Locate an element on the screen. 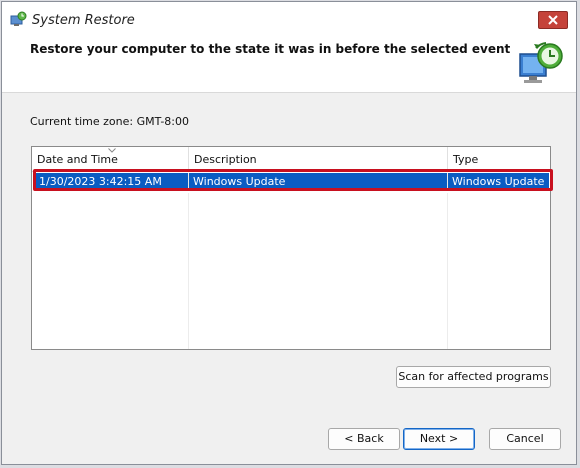  close-icon is located at coordinates (553, 20).